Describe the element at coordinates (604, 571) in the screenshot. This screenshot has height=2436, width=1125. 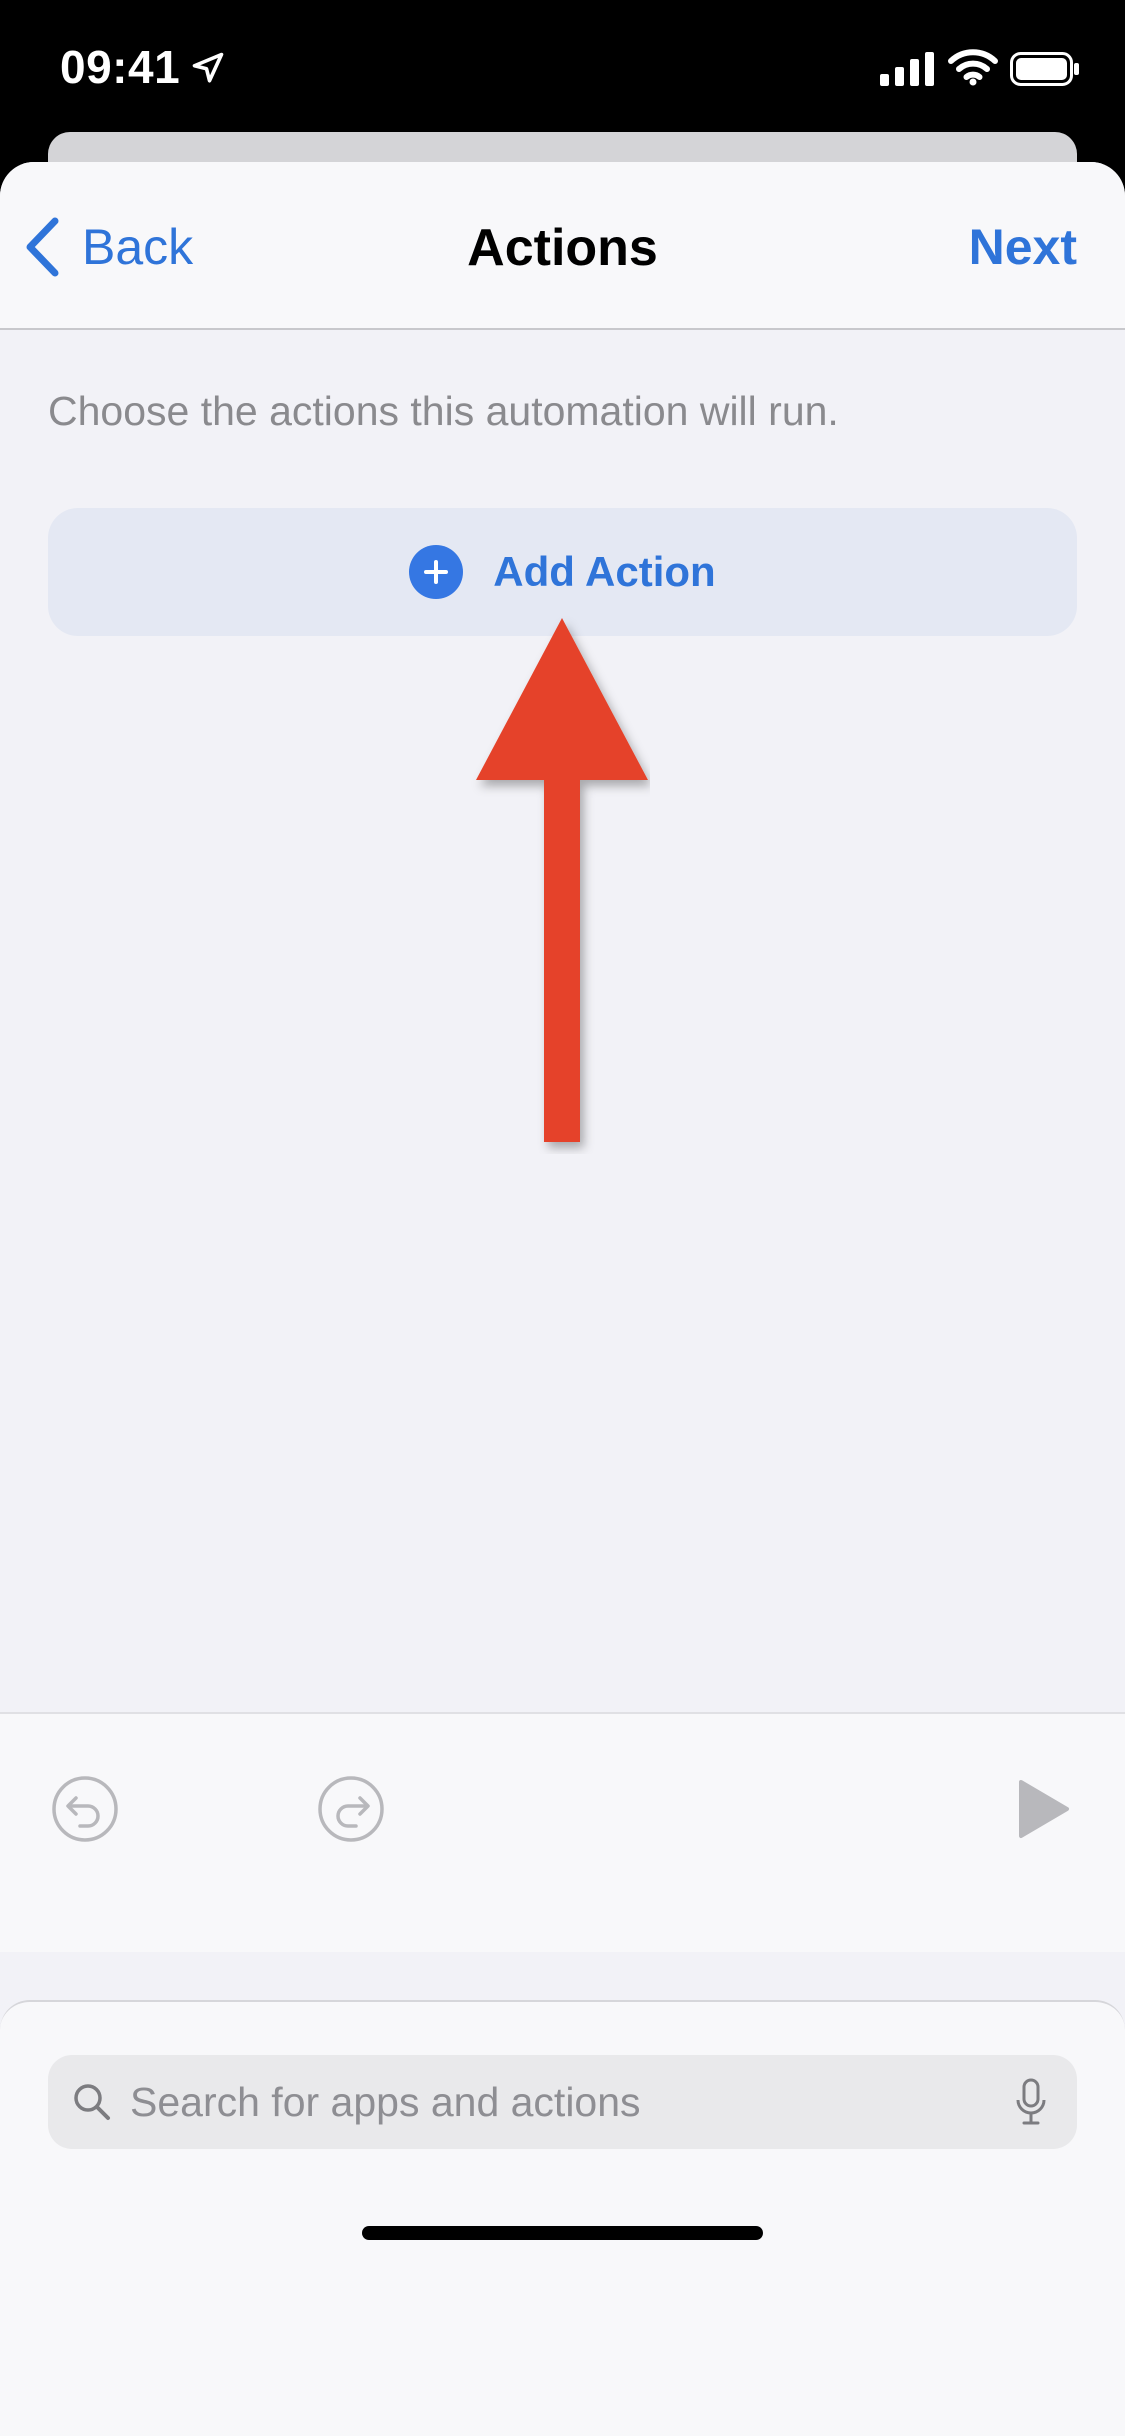
I see `add-action-label: Add Action` at that location.